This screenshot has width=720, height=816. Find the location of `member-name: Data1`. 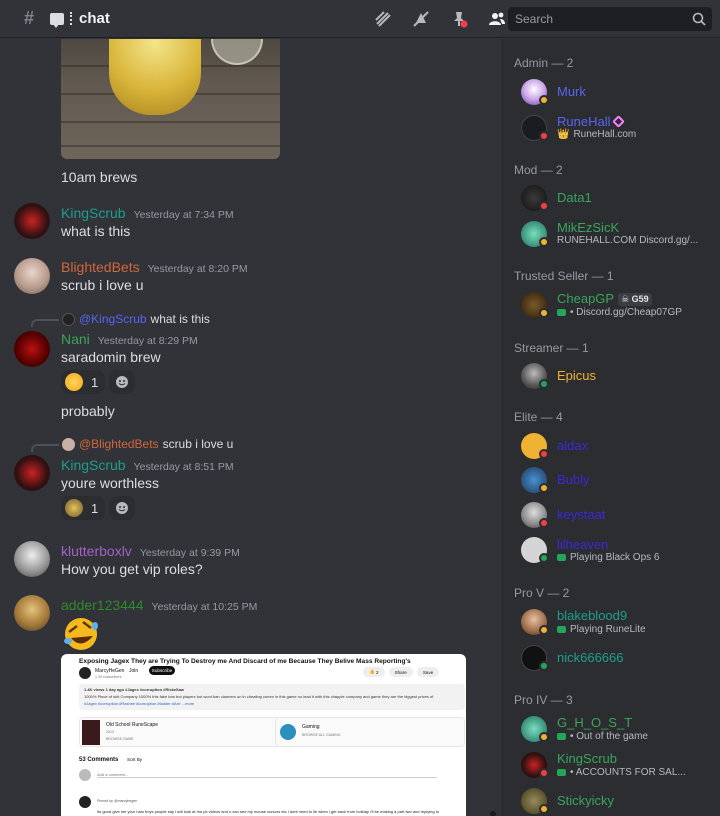

member-name: Data1 is located at coordinates (574, 197).